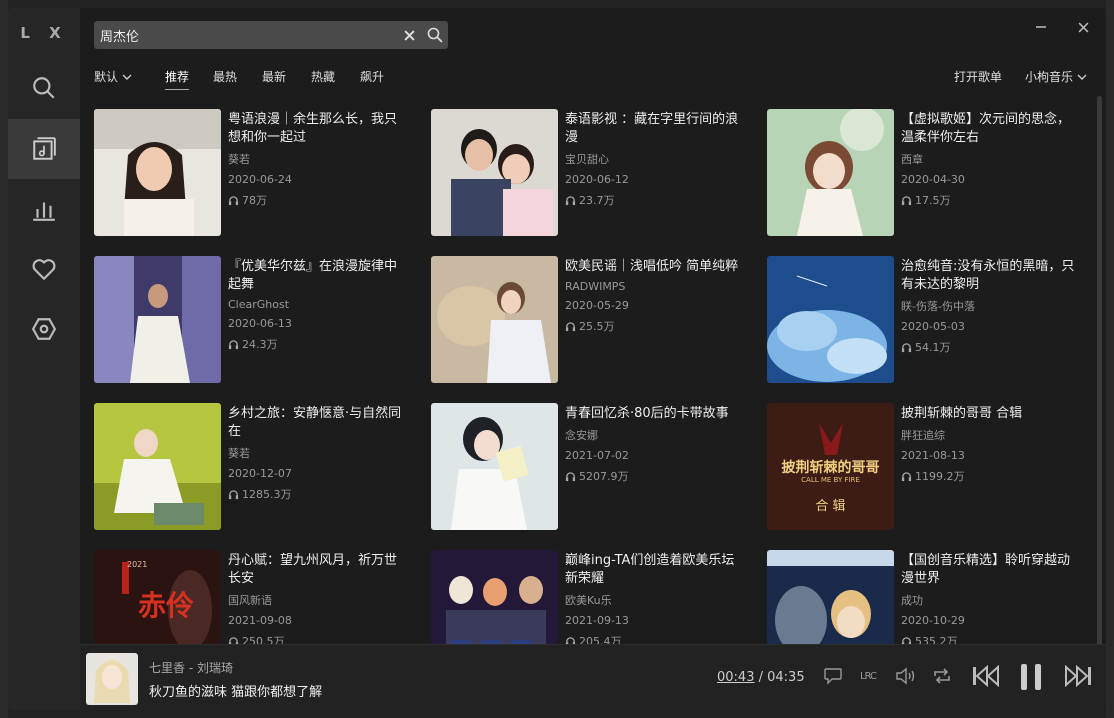  I want to click on tab-newest: 最新, so click(274, 76).